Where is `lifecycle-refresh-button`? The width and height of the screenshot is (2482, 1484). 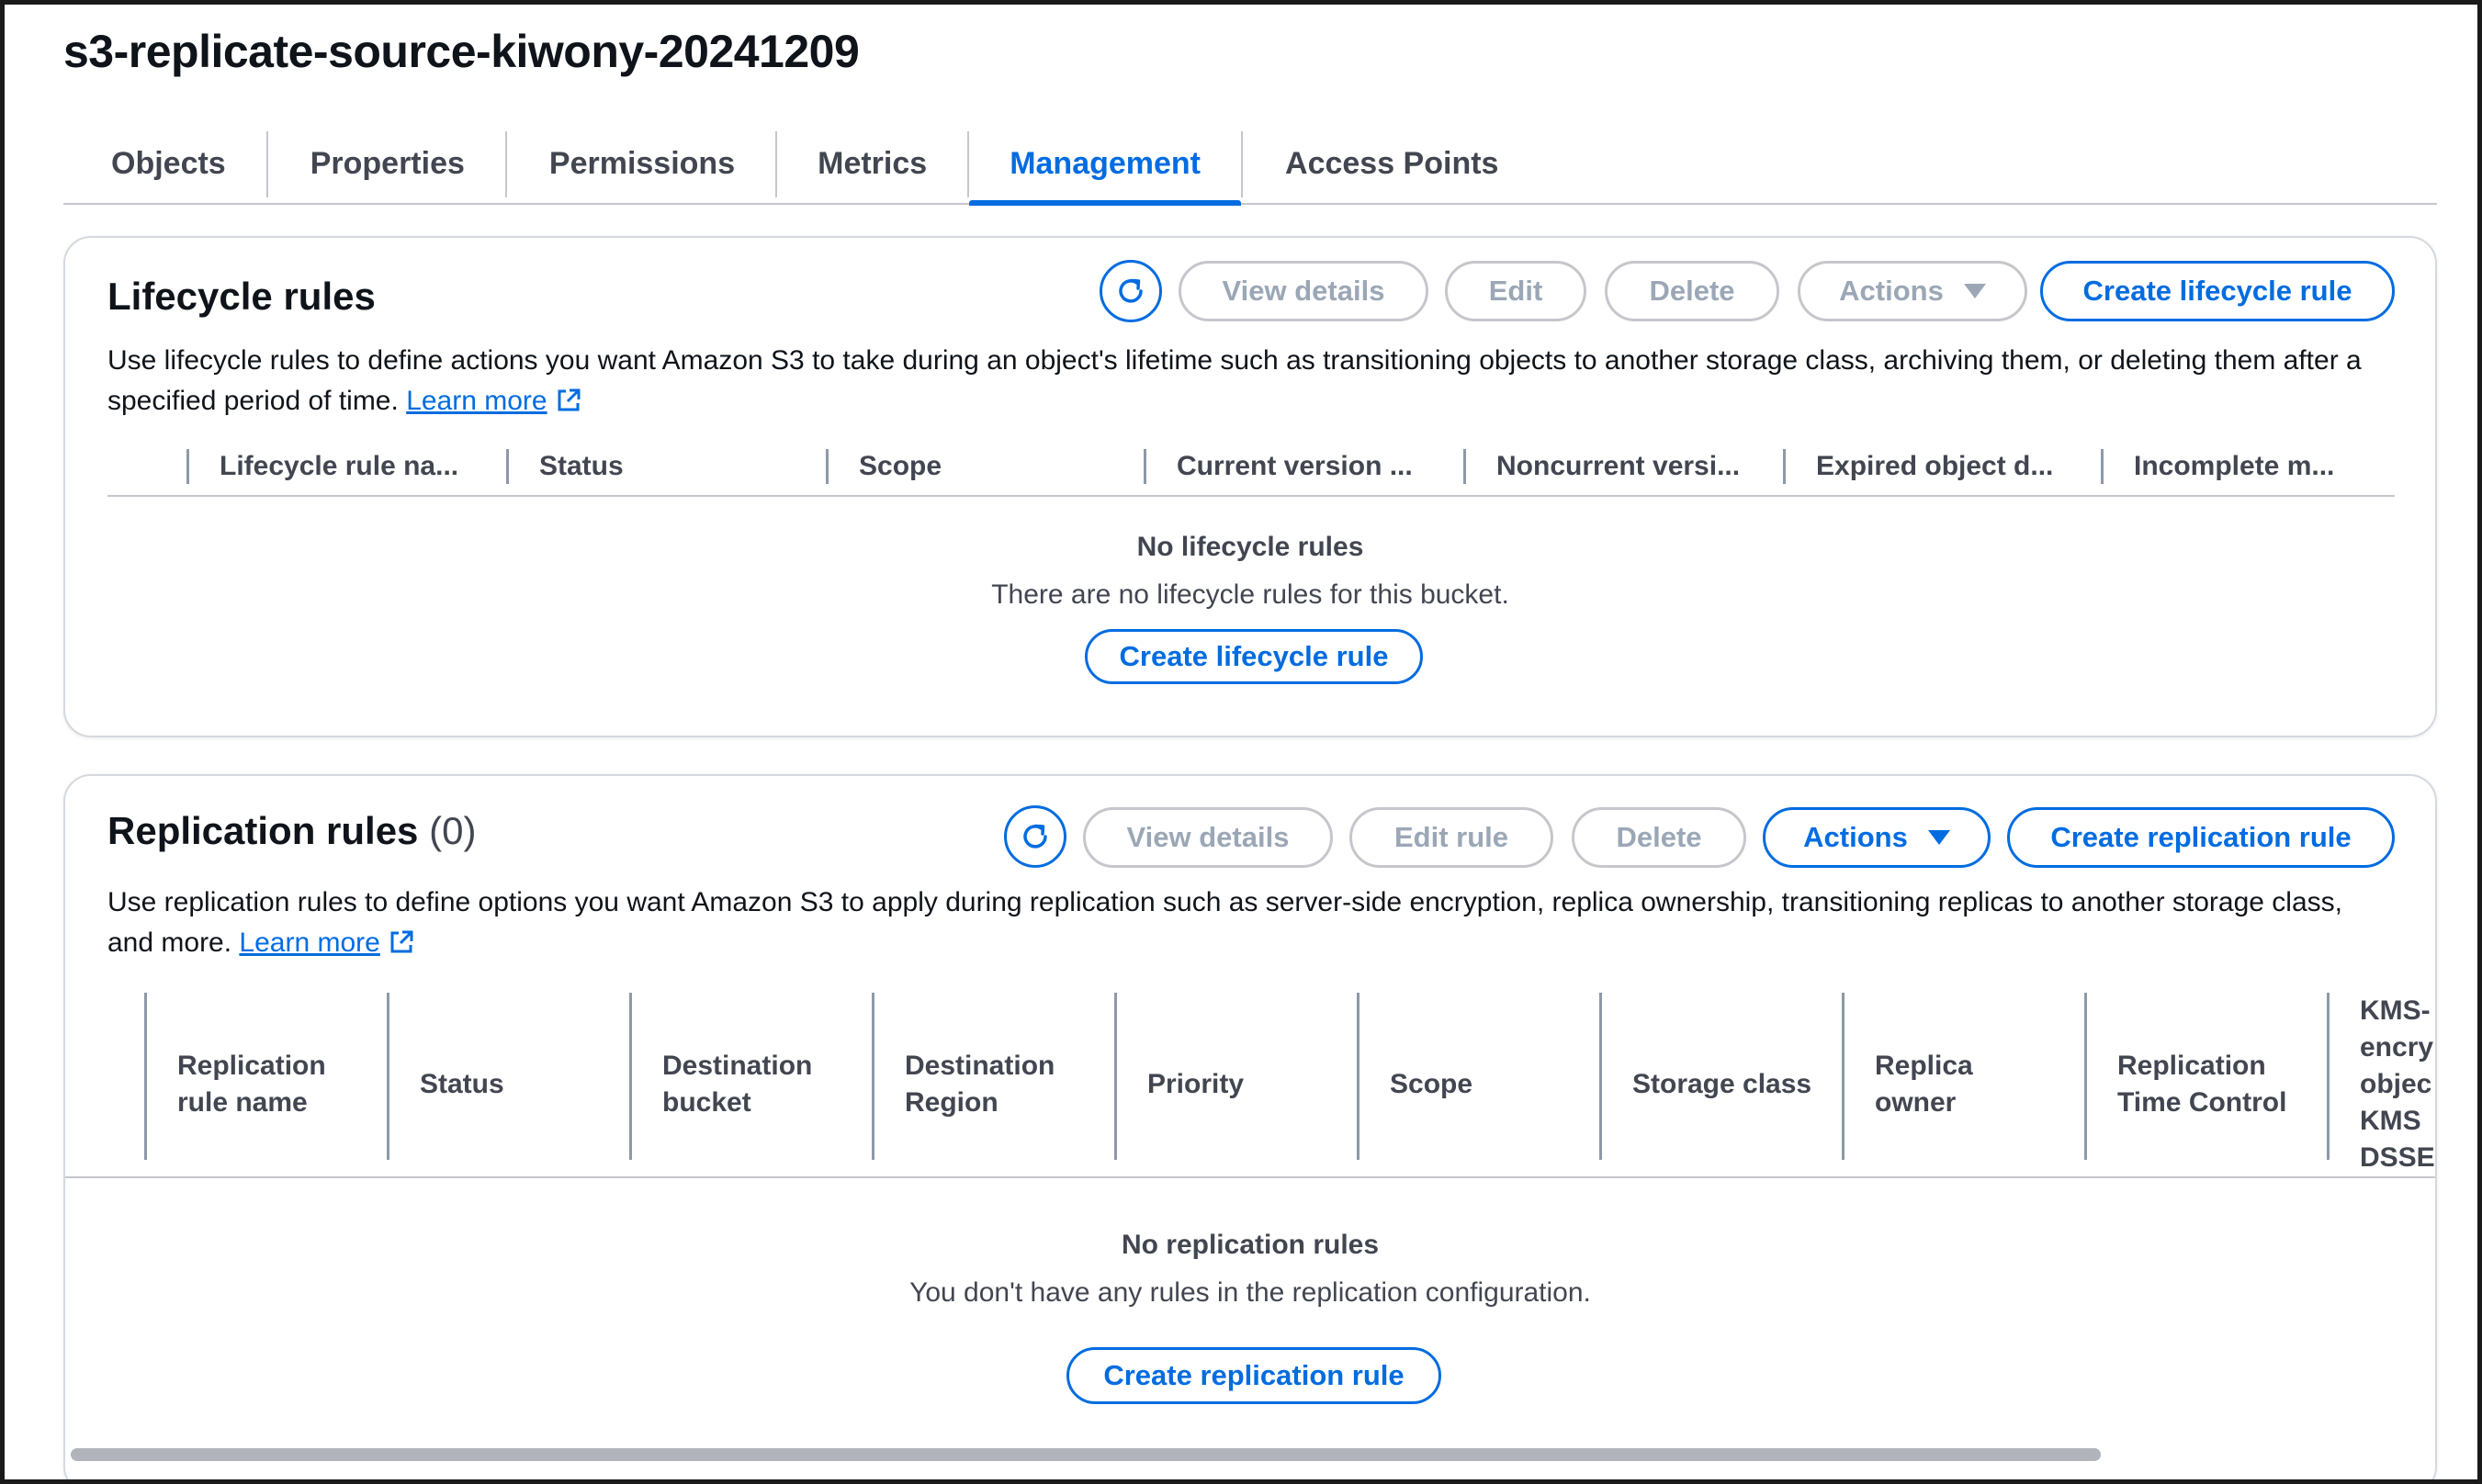
lifecycle-refresh-button is located at coordinates (1131, 291).